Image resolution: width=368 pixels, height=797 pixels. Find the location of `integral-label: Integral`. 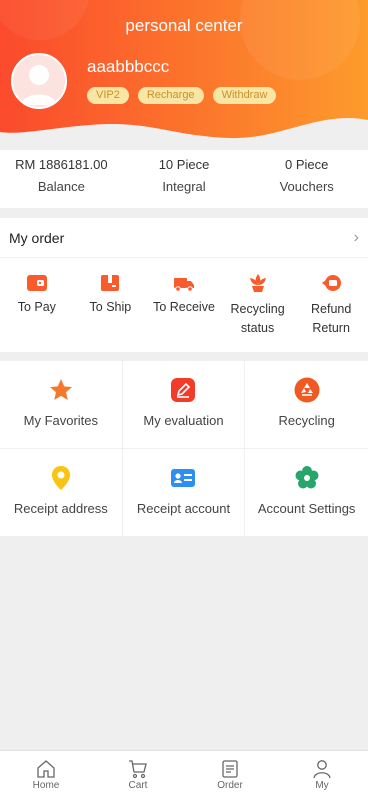

integral-label: Integral is located at coordinates (184, 186).